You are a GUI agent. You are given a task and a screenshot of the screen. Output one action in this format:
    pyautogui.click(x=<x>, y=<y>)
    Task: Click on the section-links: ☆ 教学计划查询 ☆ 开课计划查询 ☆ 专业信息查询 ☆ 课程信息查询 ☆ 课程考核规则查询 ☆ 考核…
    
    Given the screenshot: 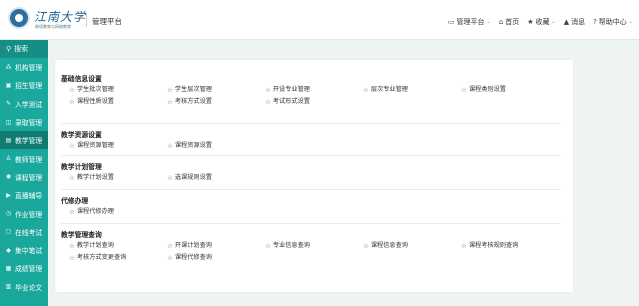 What is the action you would take?
    pyautogui.click(x=311, y=252)
    